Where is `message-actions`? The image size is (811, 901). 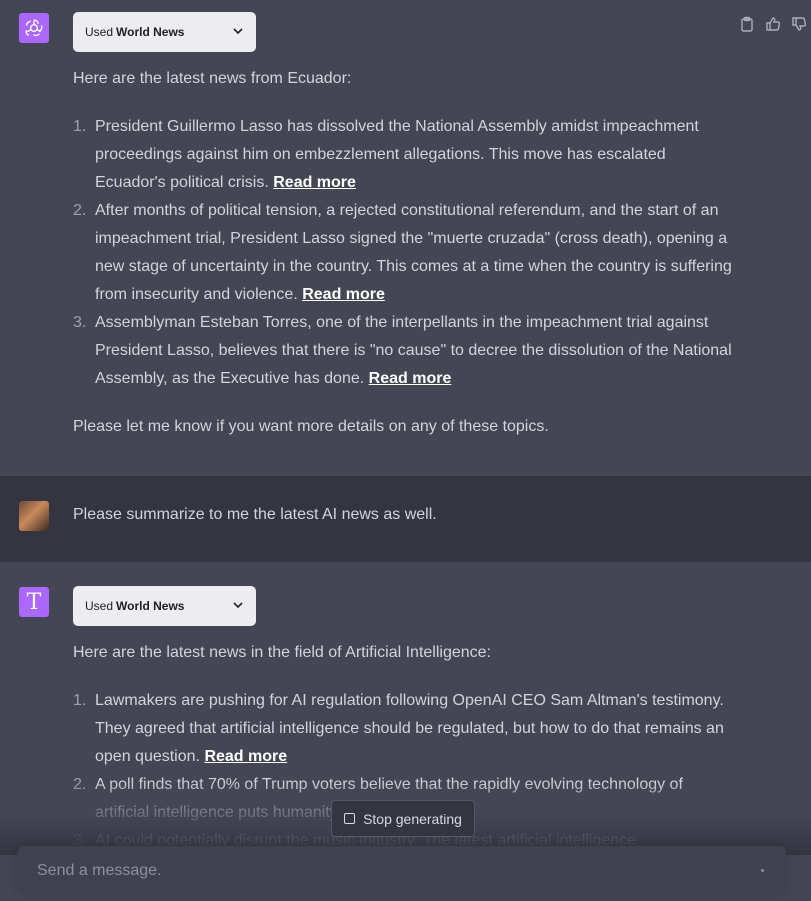
message-actions is located at coordinates (774, 25).